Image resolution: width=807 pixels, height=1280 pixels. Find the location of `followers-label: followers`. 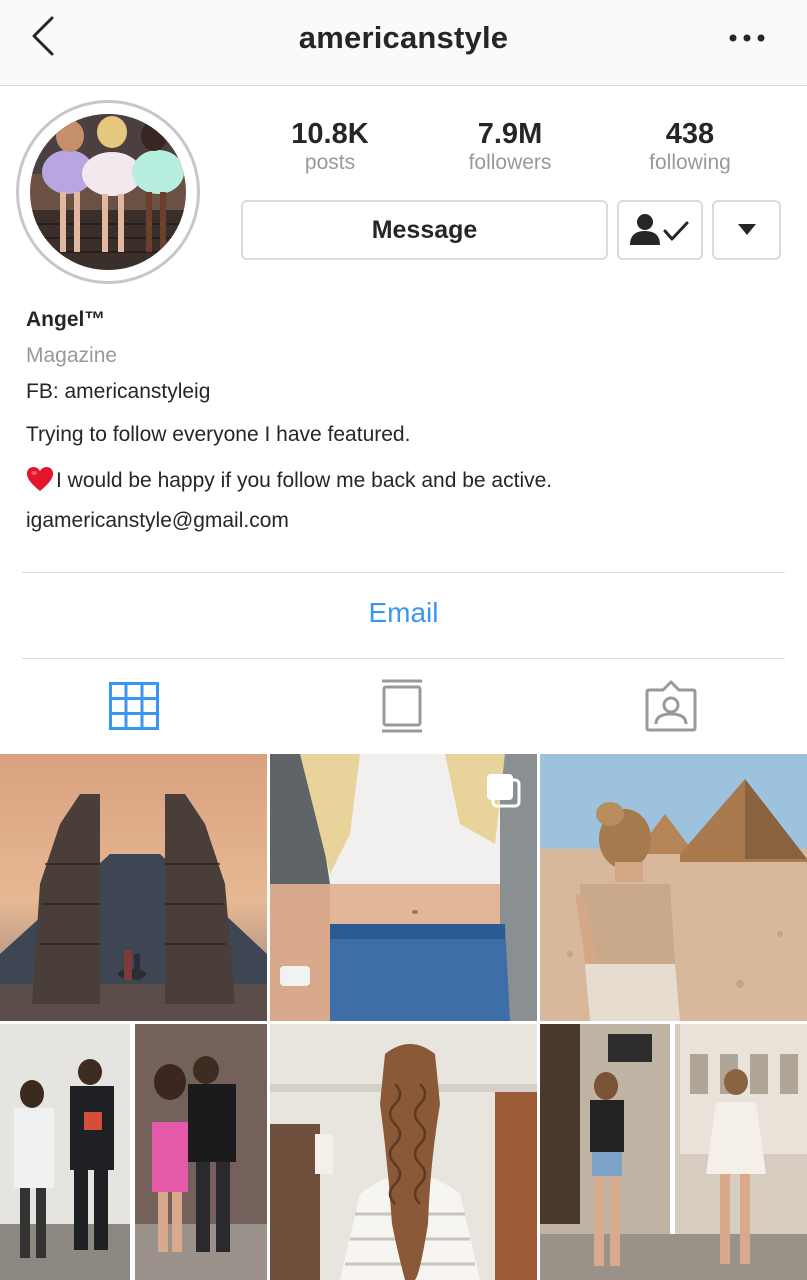

followers-label: followers is located at coordinates (510, 162).